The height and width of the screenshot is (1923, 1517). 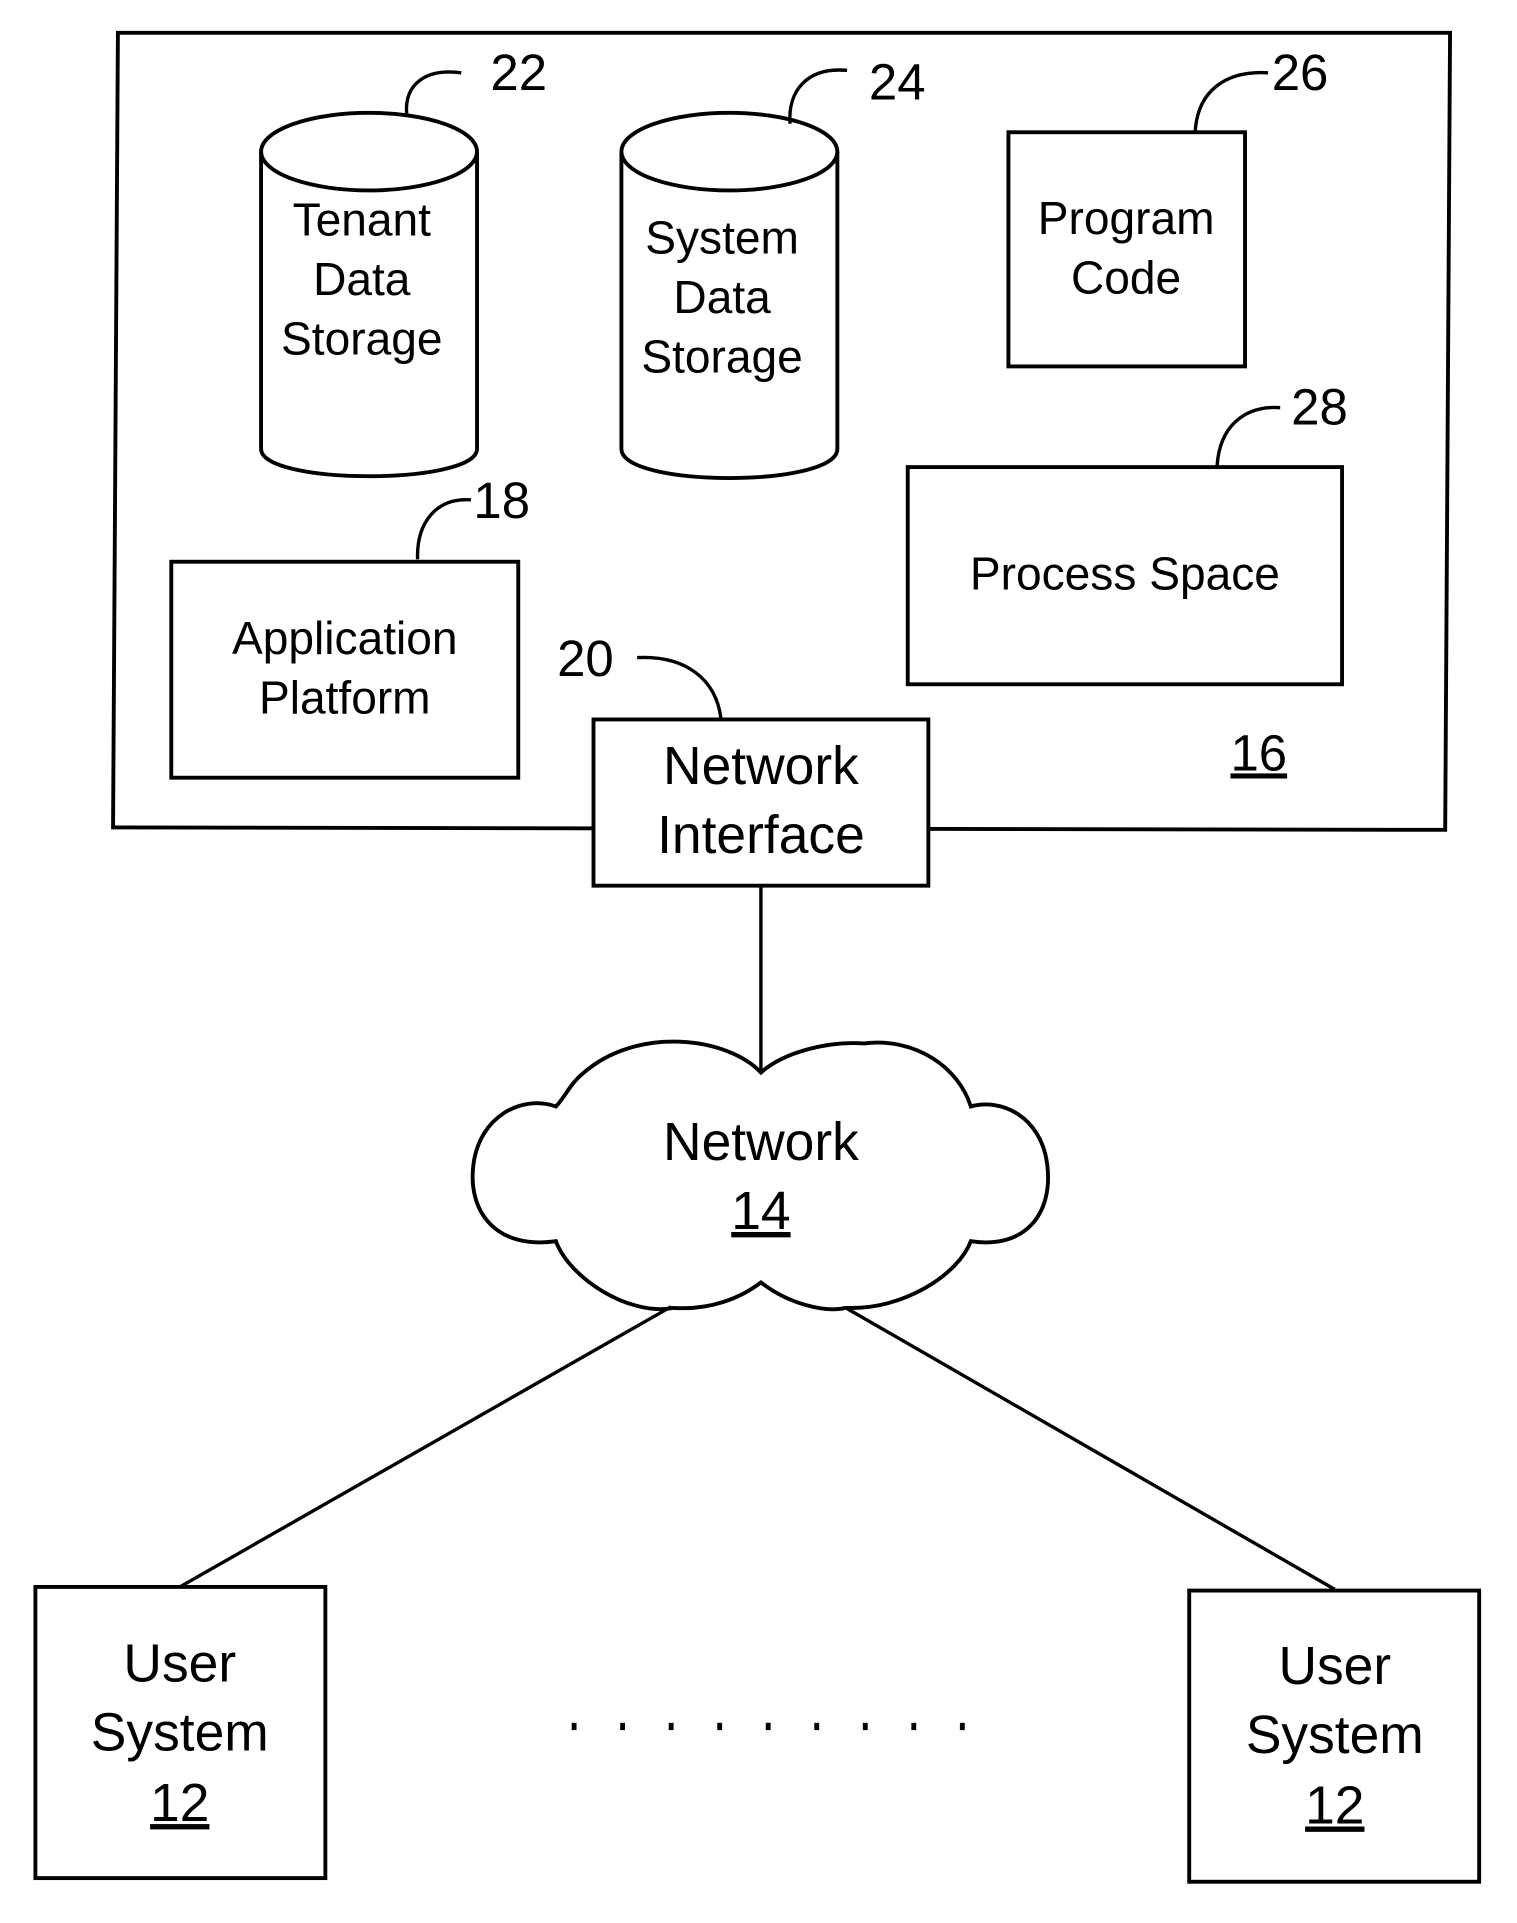 What do you see at coordinates (361, 338) in the screenshot?
I see `tenant-data-storage-label-3: Storage` at bounding box center [361, 338].